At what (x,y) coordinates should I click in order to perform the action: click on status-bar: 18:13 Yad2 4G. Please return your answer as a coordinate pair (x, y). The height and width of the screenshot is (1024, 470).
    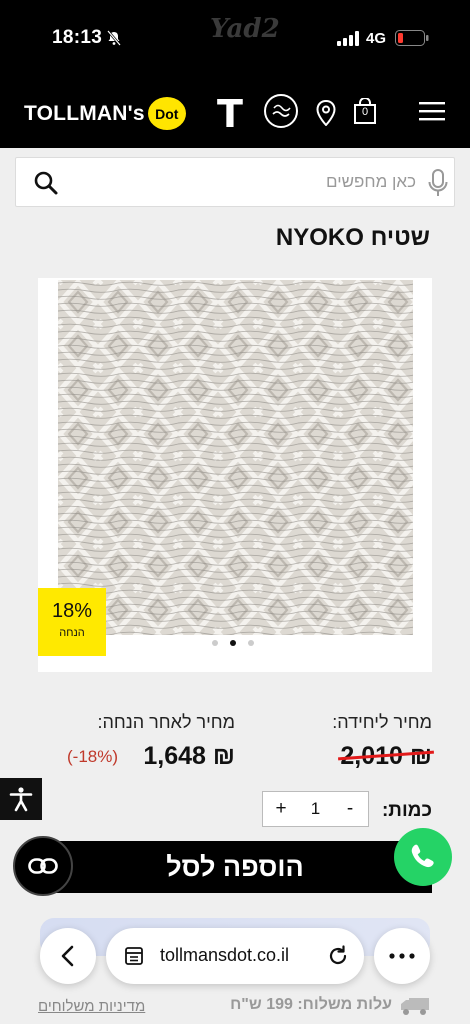
    Looking at the image, I should click on (235, 40).